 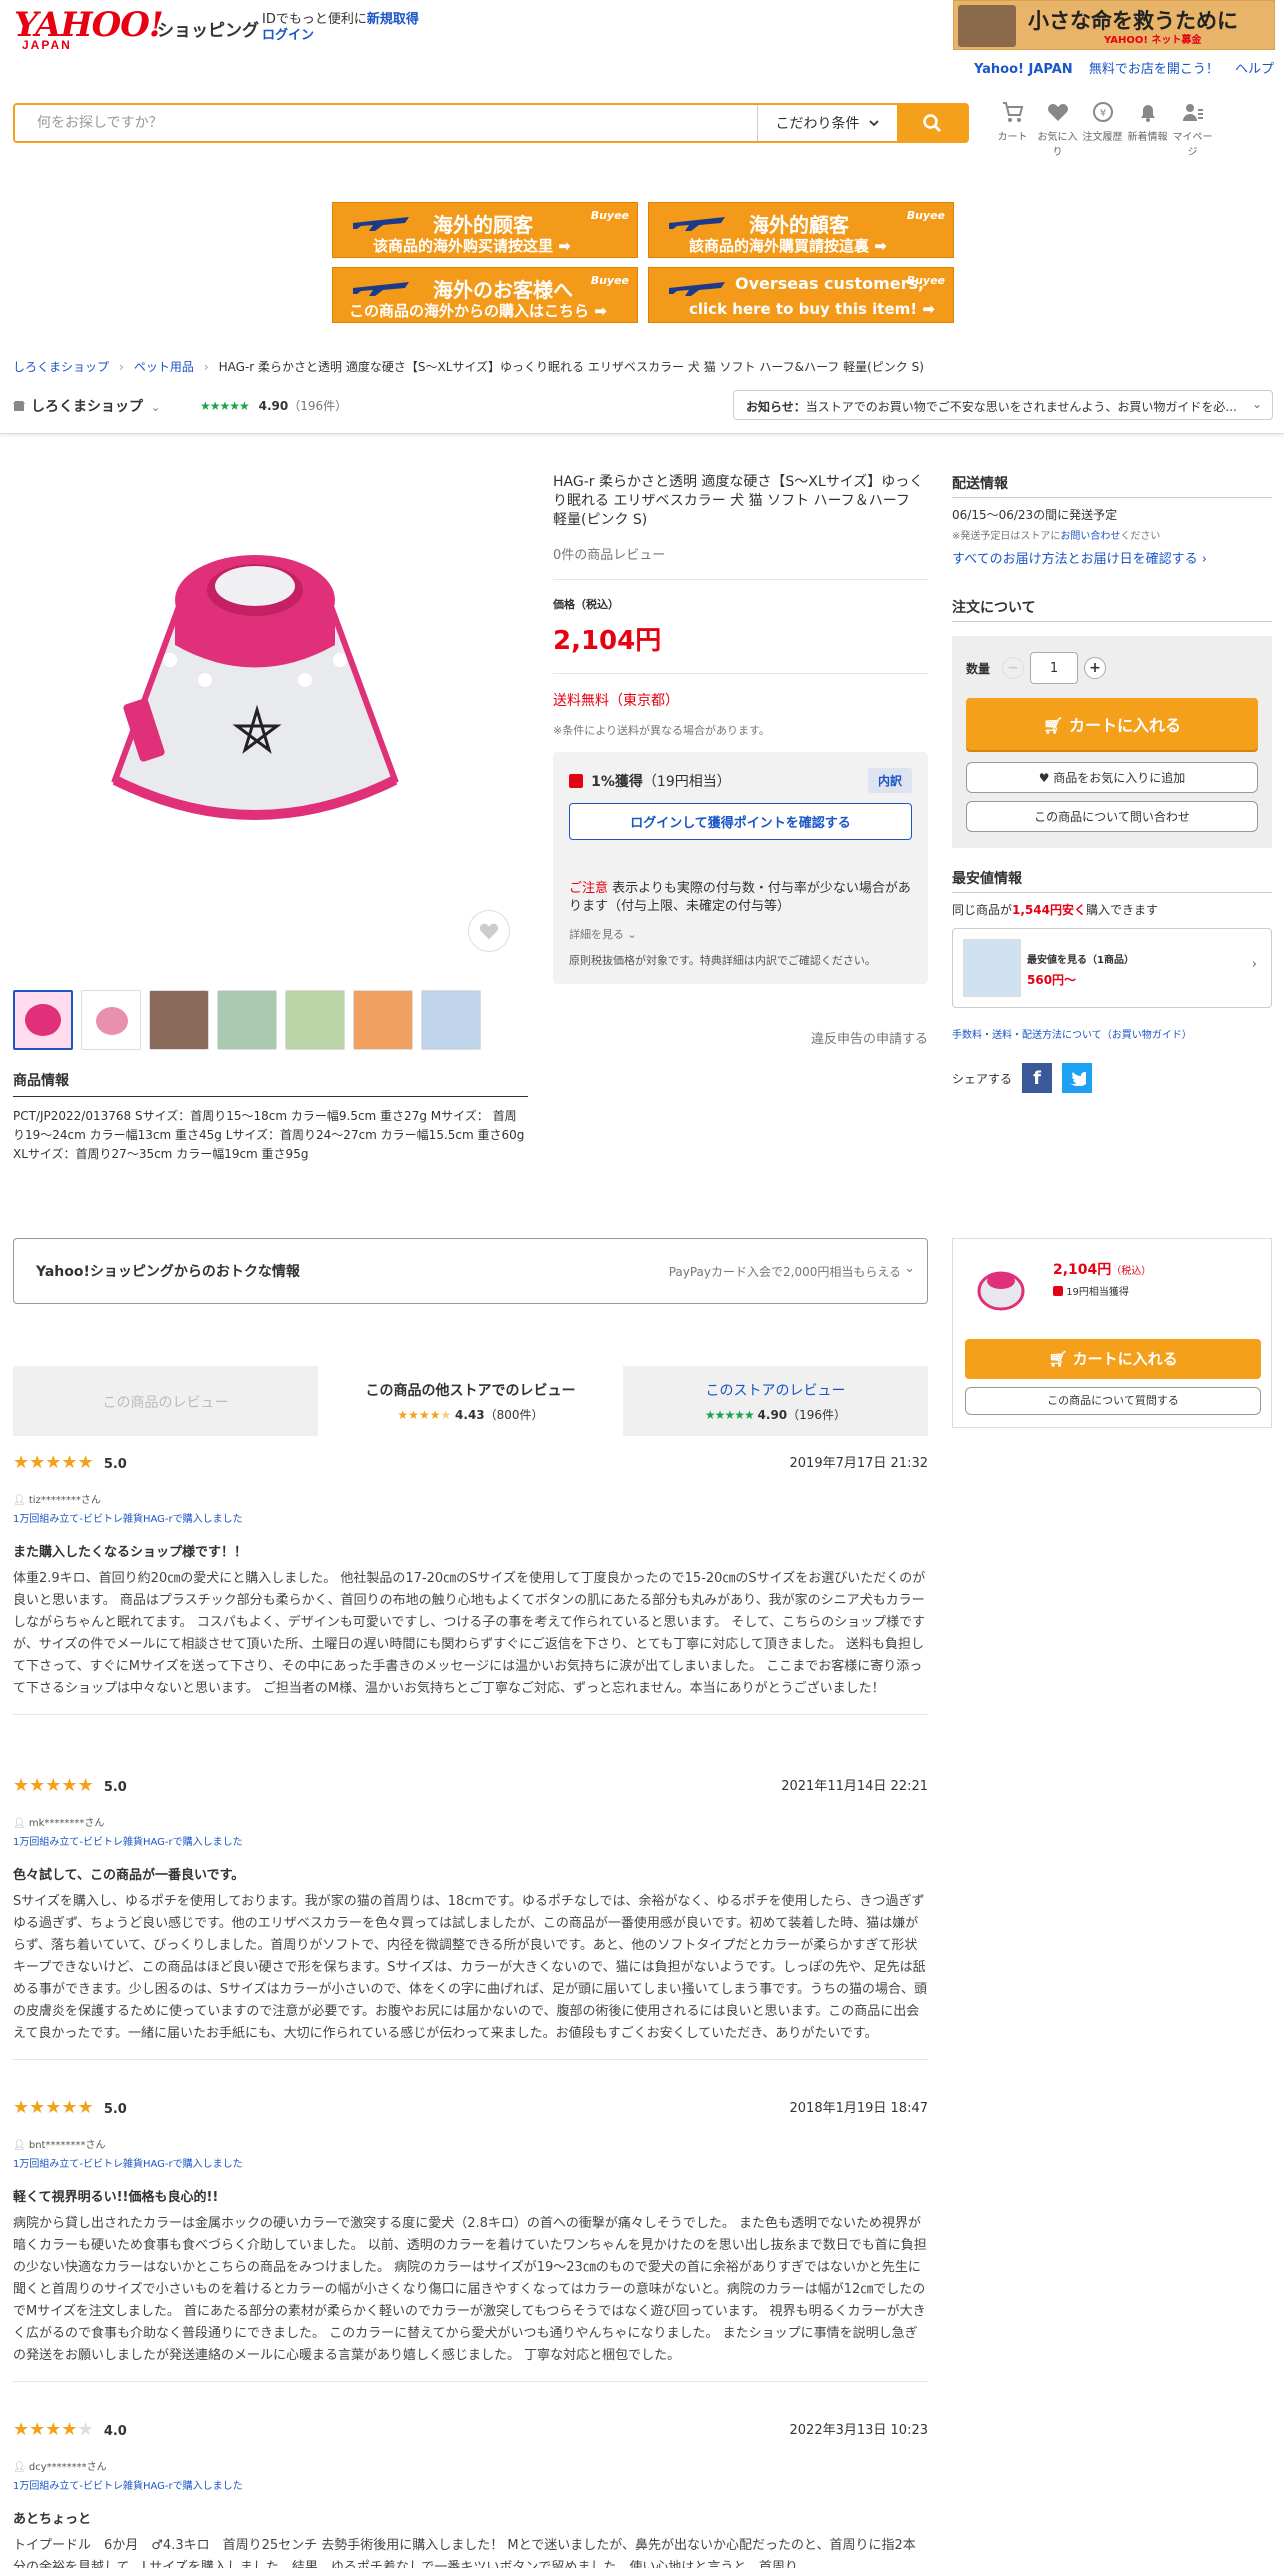 What do you see at coordinates (485, 295) in the screenshot?
I see `buyee-banner-ja: 海外のお客様へ この商品の海外からの購入はこちら ➡ Buyee` at bounding box center [485, 295].